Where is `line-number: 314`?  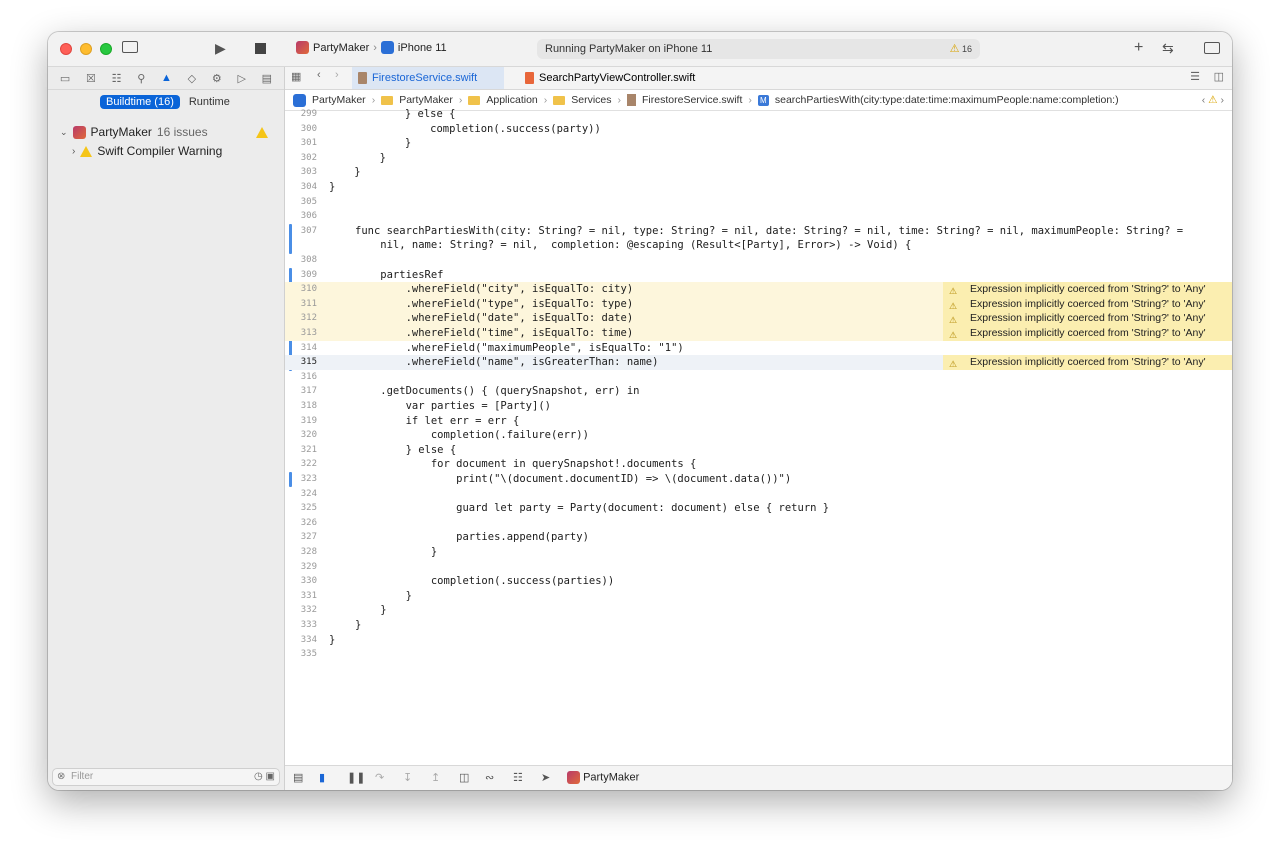
line-number: 314 is located at coordinates (308, 347).